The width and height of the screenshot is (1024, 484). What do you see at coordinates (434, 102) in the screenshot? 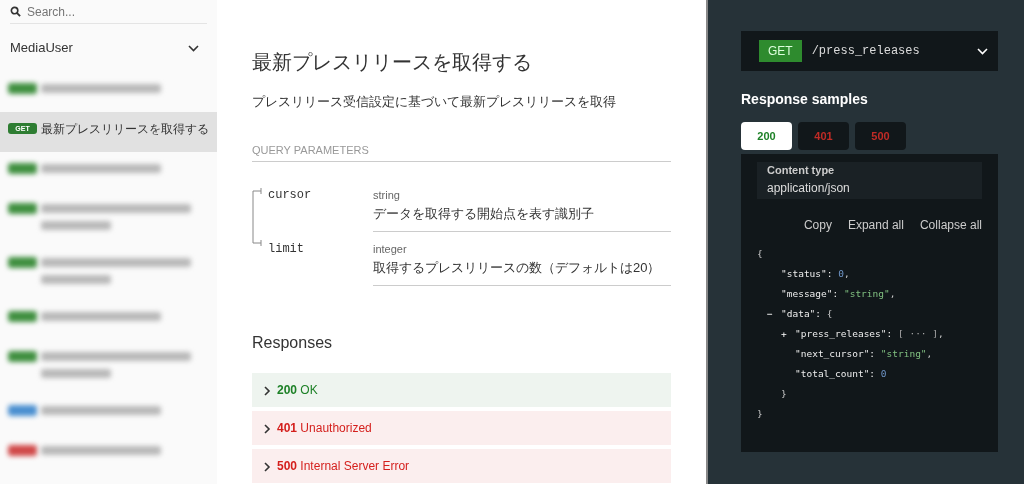
I see `operation-description: プレスリリース受信設定に基づいて最新プレスリリースを取得` at bounding box center [434, 102].